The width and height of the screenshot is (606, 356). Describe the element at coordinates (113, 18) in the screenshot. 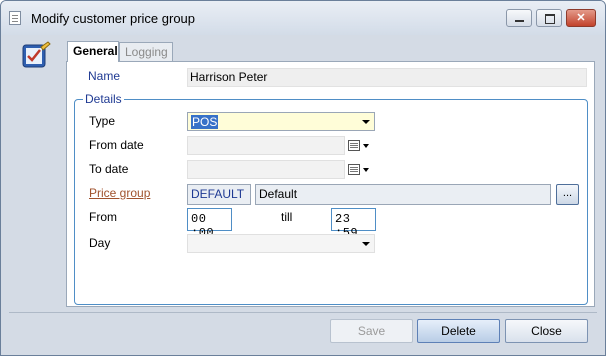

I see `window-title: Modify customer price group` at that location.